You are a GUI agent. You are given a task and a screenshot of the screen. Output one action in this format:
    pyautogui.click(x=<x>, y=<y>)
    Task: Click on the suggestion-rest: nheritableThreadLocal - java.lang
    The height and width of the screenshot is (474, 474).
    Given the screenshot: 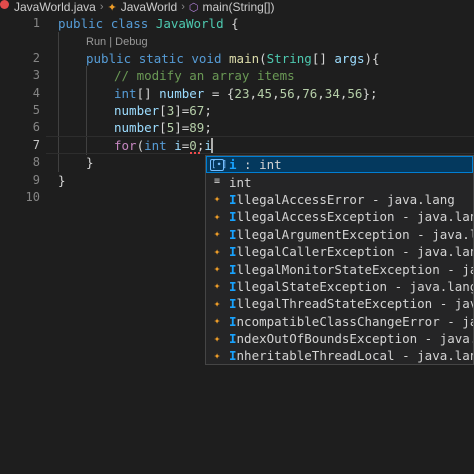 What is the action you would take?
    pyautogui.click(x=355, y=356)
    